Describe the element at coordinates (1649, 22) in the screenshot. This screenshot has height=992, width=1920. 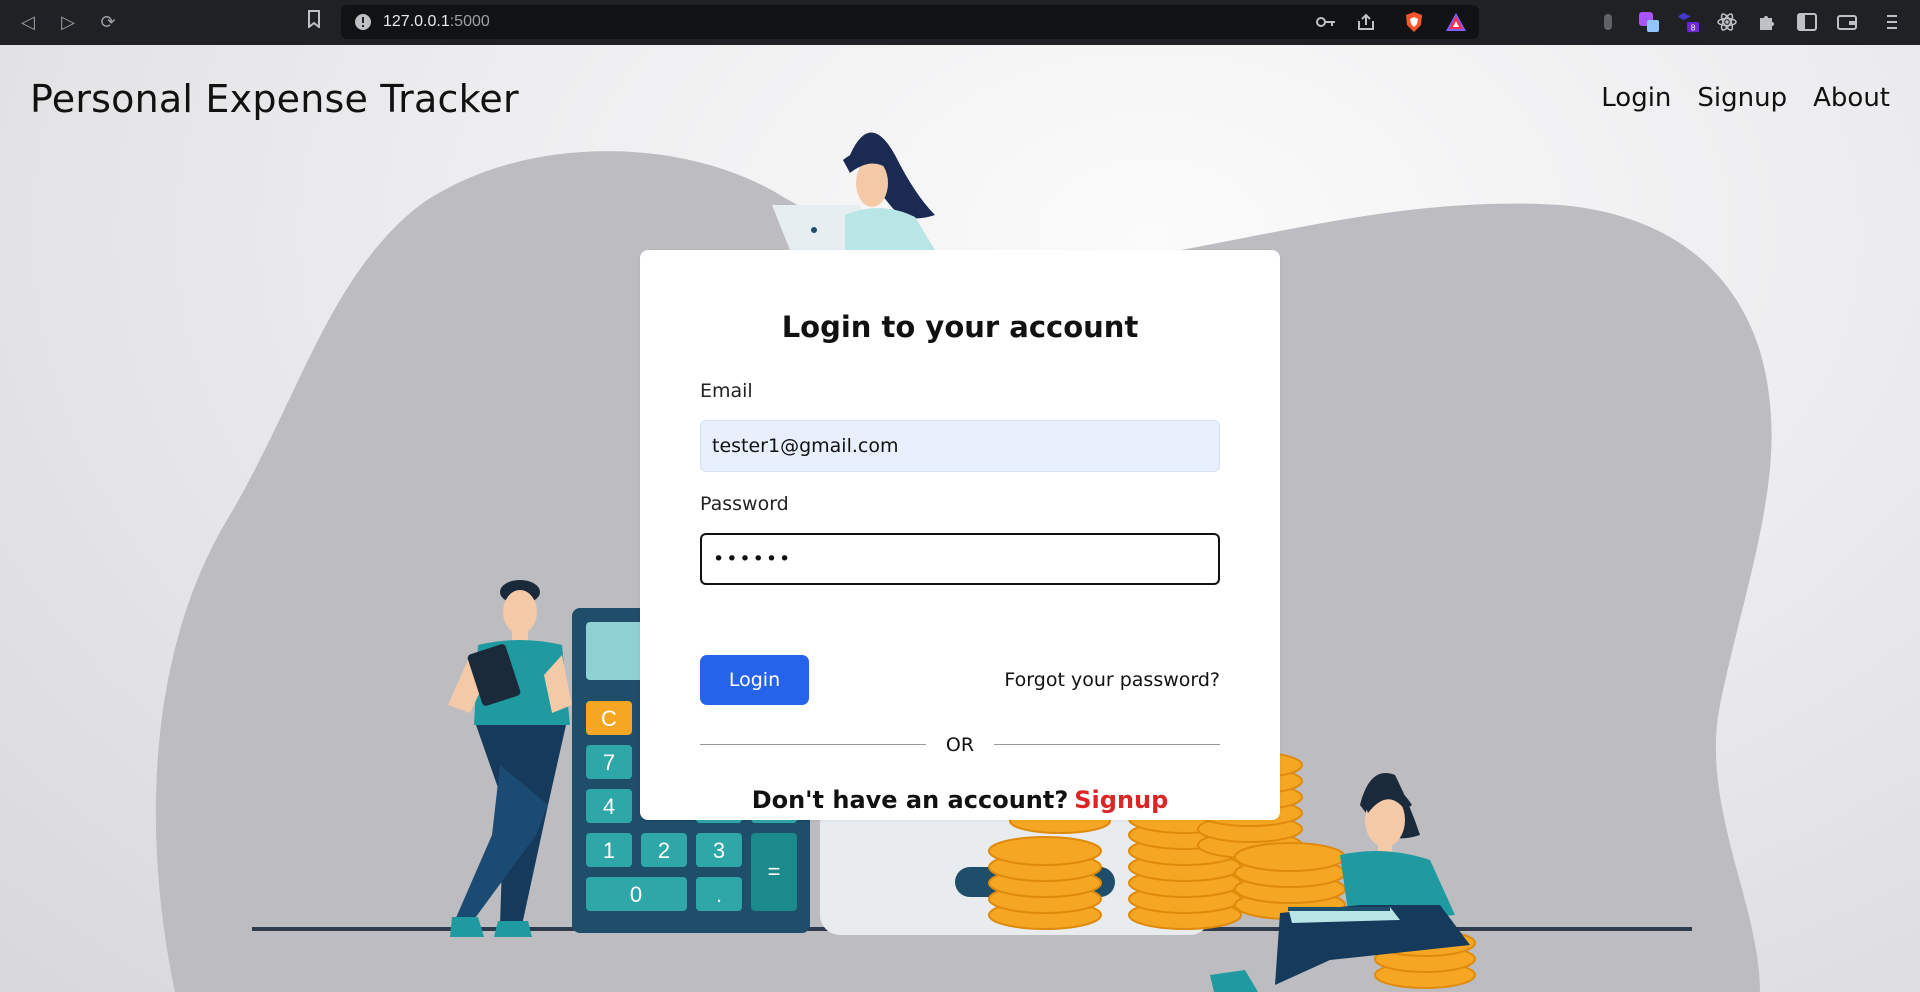
I see `extension-color-icon` at that location.